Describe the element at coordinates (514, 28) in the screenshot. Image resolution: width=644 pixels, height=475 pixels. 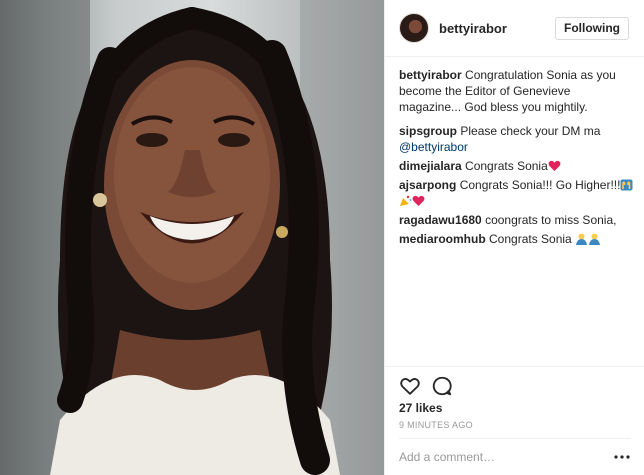
I see `post-header: bettyirabor Following` at that location.